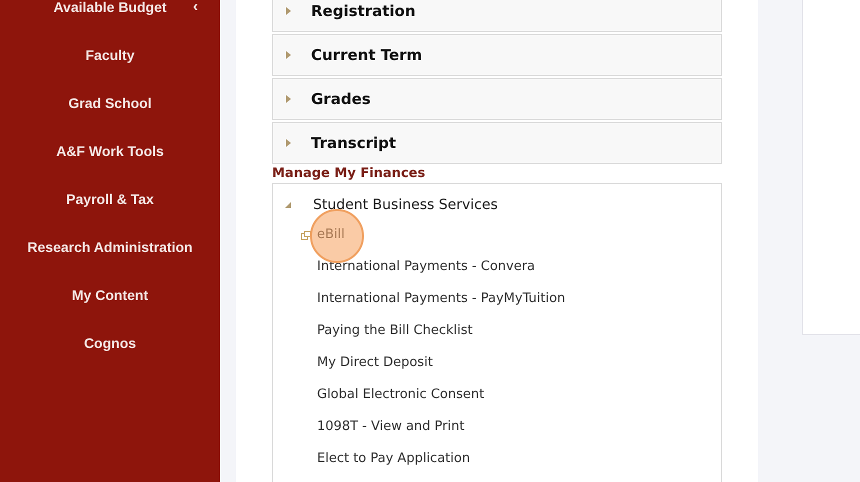 This screenshot has width=860, height=482. What do you see at coordinates (497, 99) in the screenshot?
I see `accordion-header: Grades` at bounding box center [497, 99].